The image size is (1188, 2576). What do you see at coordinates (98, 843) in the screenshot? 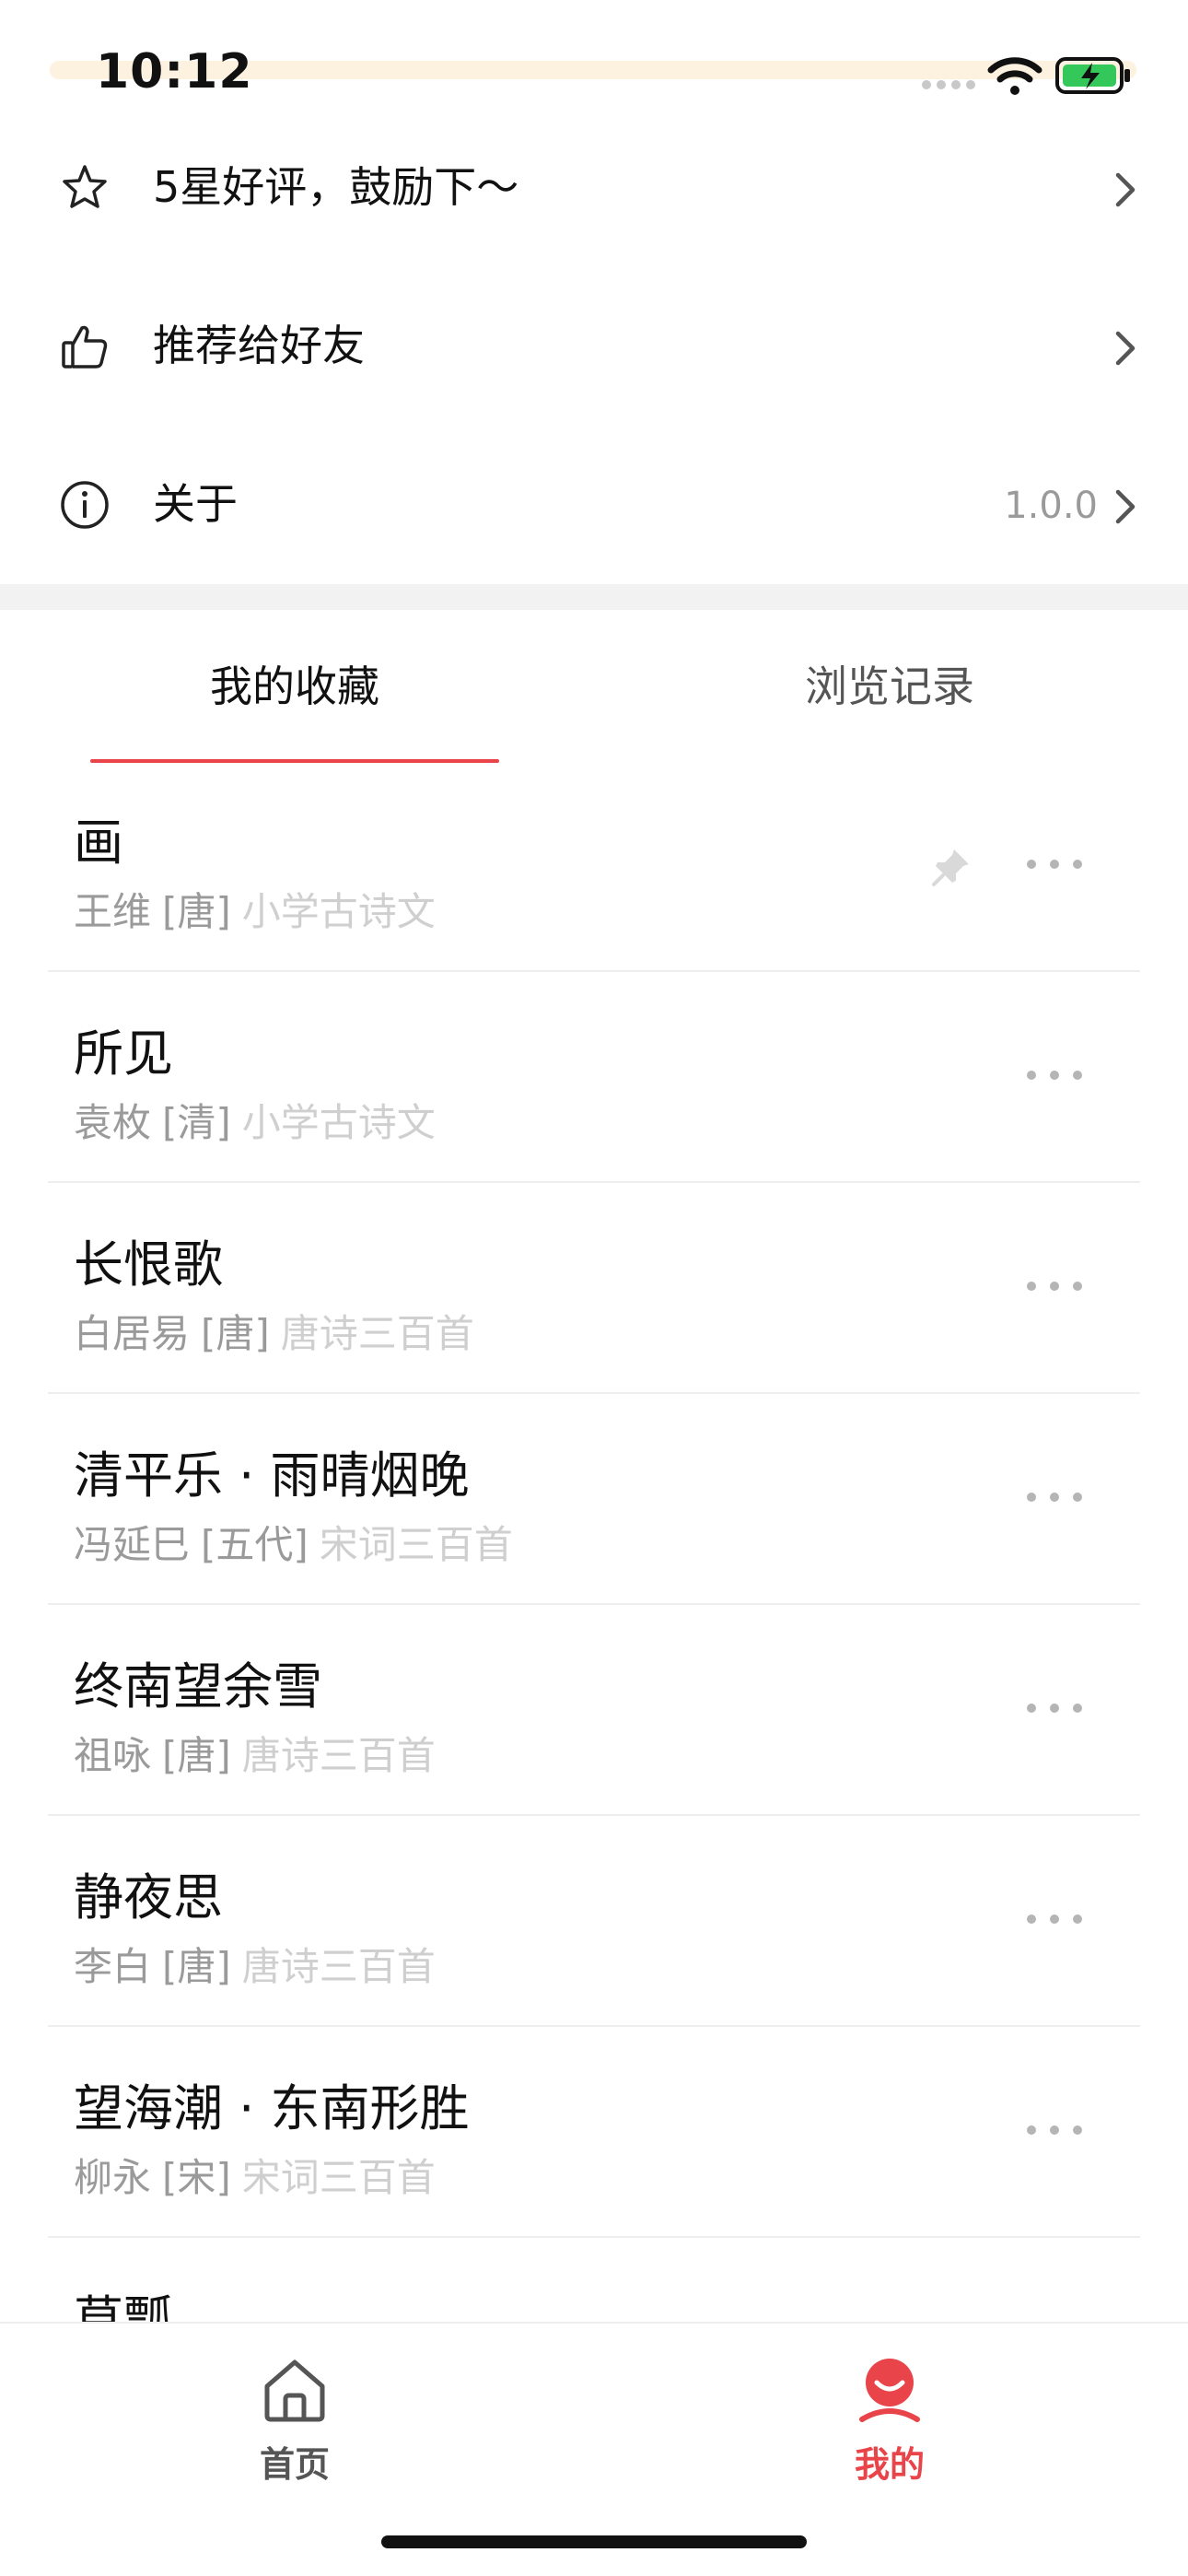
I see `poem-title: 画` at bounding box center [98, 843].